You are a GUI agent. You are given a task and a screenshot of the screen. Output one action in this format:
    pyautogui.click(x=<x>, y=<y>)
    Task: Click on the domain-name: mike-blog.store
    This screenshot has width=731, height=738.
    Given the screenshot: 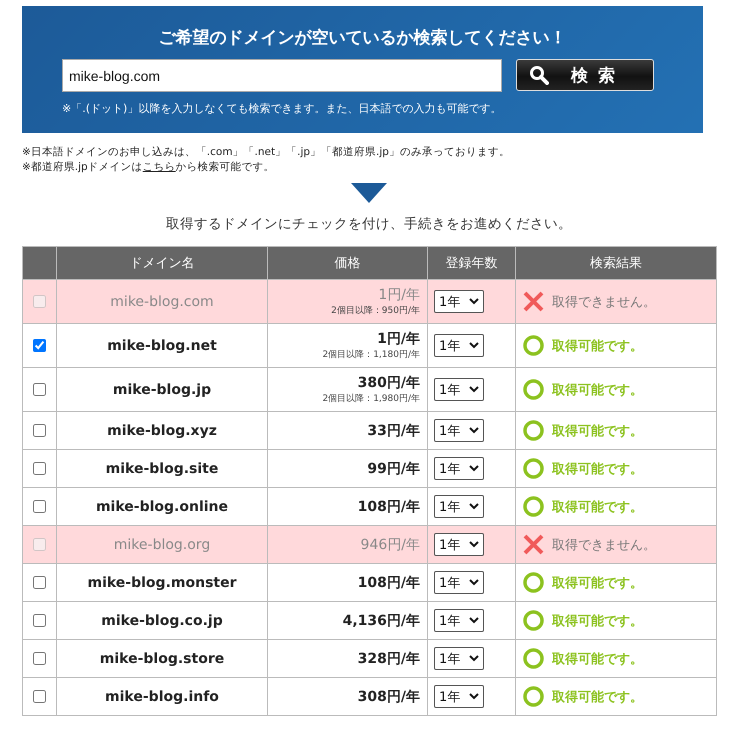 What is the action you would take?
    pyautogui.click(x=162, y=658)
    